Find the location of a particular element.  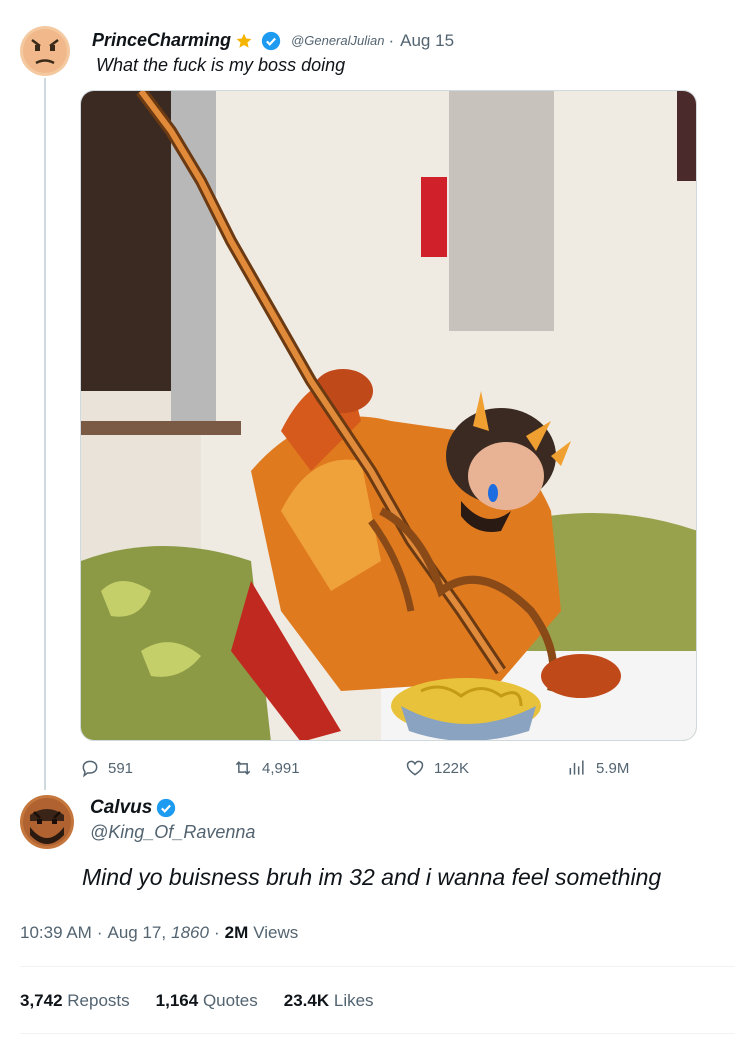

tweet-meta-line: 10:39 AM · Aug 17, 1860 · 2M Views is located at coordinates (159, 933).